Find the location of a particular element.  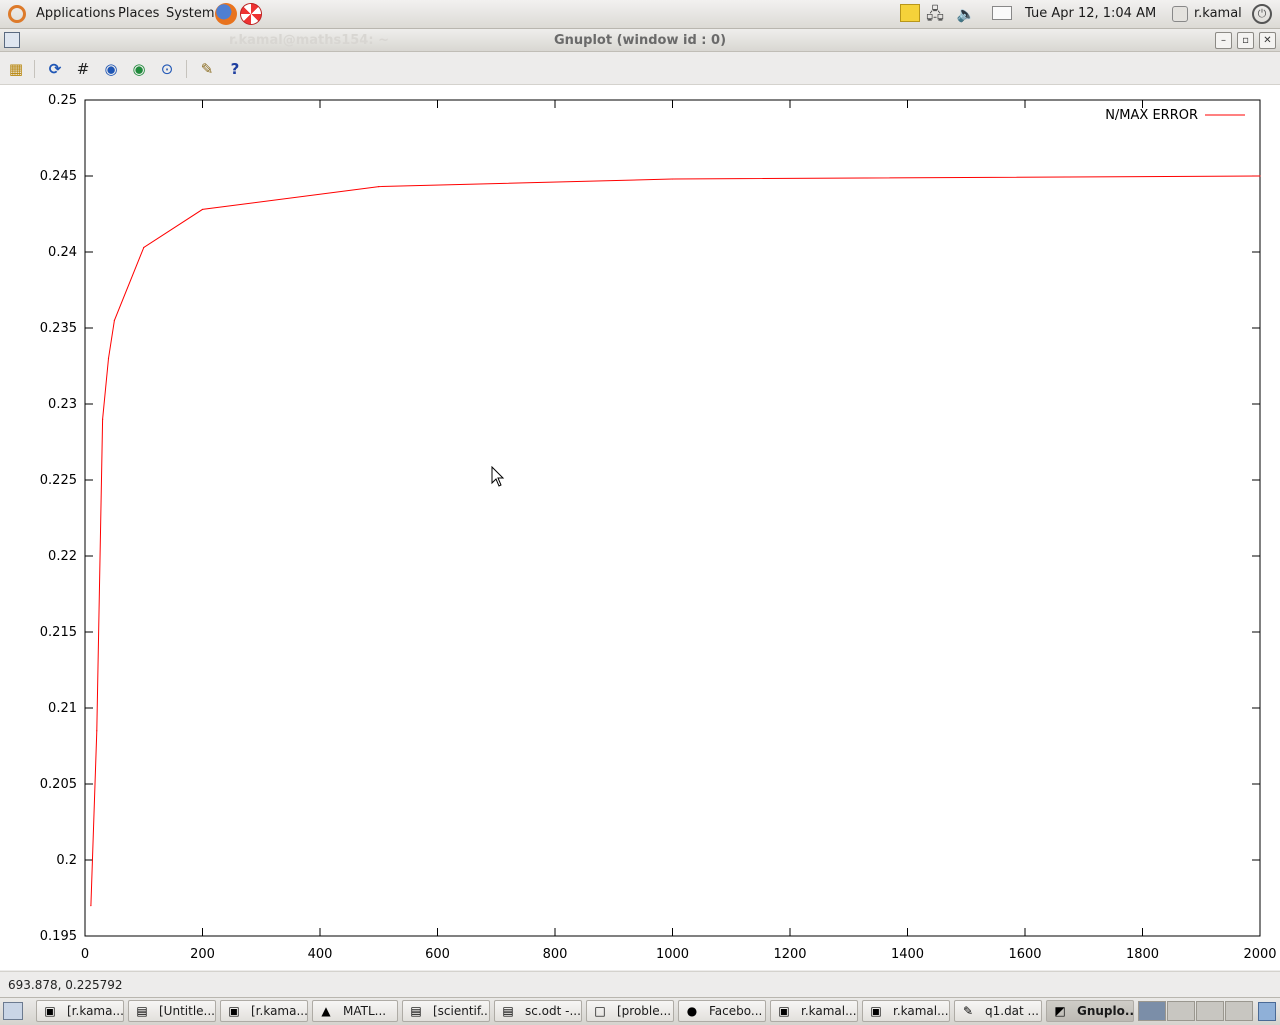

gnuplot-icon: ◩ is located at coordinates (1060, 1011).